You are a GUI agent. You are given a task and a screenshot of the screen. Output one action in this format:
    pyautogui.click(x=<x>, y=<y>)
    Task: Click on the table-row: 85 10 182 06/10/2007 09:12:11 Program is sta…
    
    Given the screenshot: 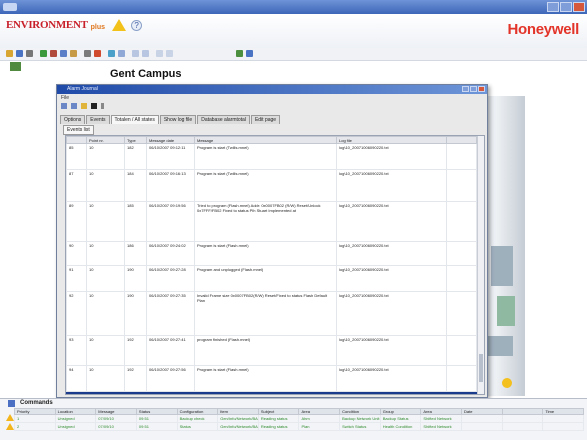 What is the action you would take?
    pyautogui.click(x=271, y=156)
    